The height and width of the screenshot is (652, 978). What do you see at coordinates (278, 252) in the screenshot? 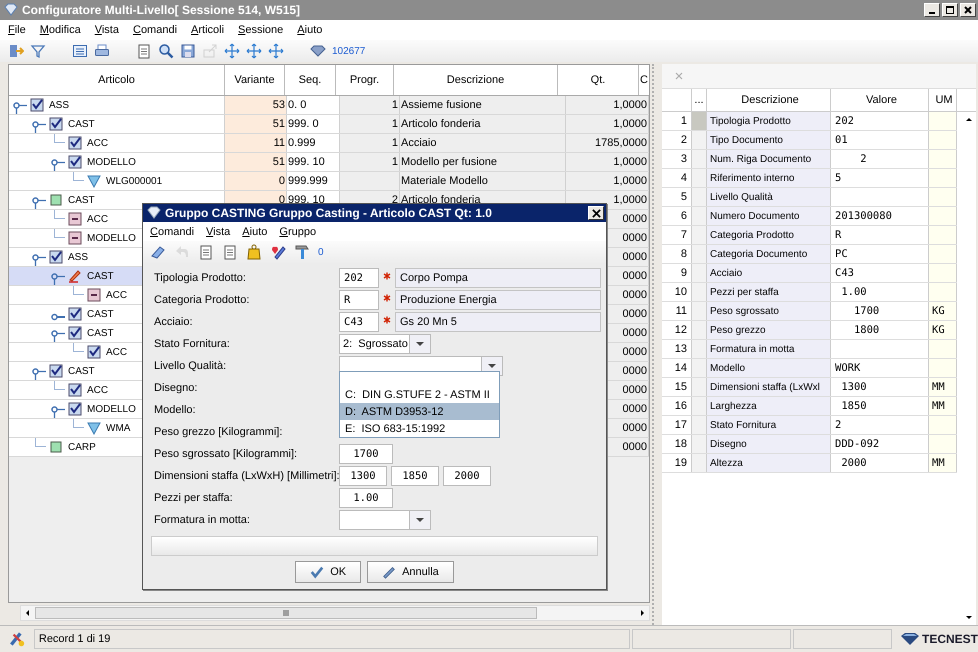
I see `pencil-heart-icon` at bounding box center [278, 252].